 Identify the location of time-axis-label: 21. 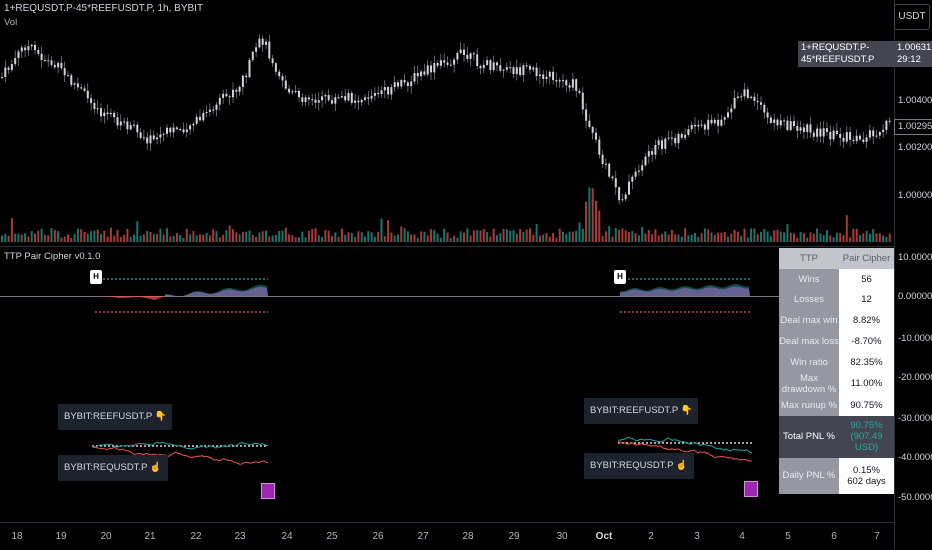
(150, 536).